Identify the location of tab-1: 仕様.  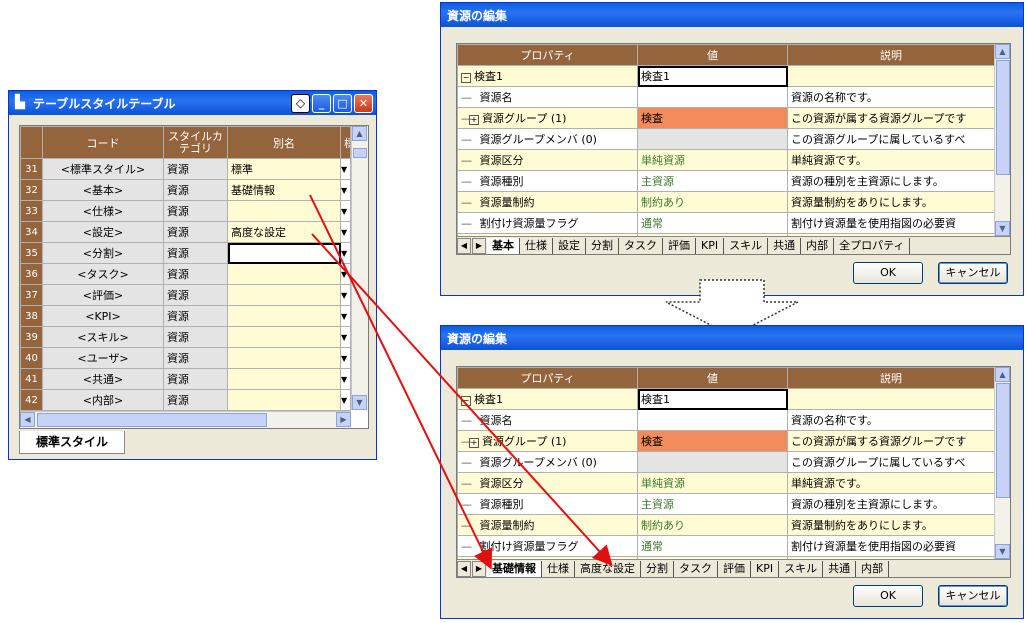
(558, 569).